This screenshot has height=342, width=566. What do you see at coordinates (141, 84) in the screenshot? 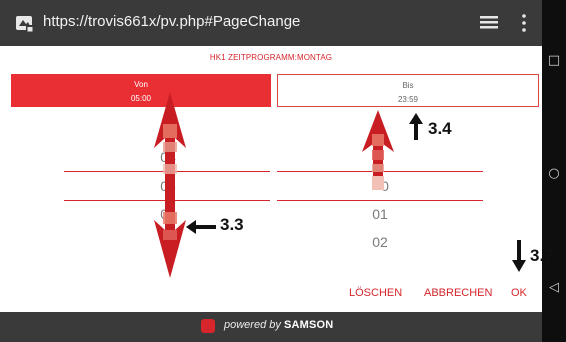
I see `tab-von-label: Von` at bounding box center [141, 84].